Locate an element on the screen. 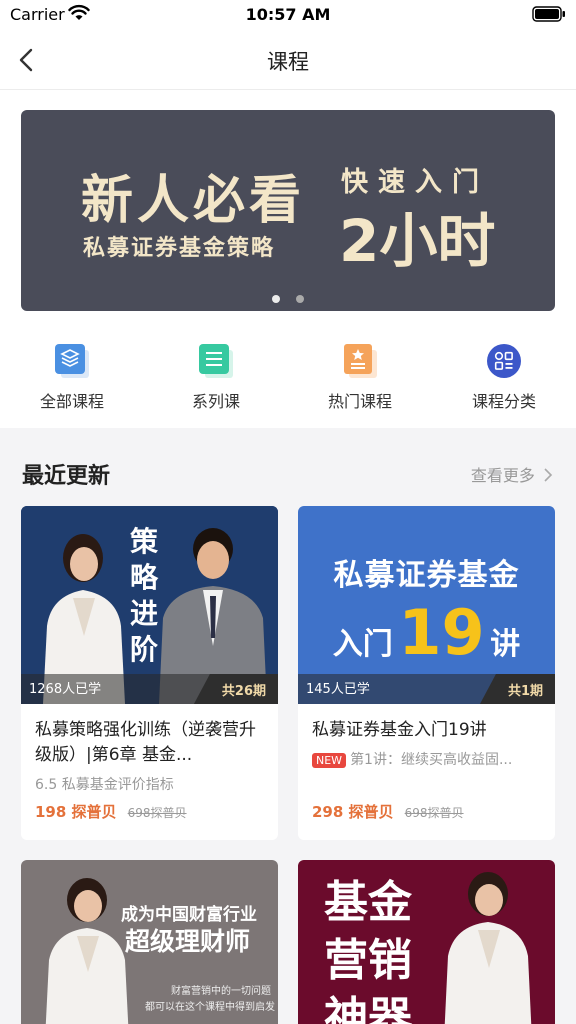  cover-title-line2: 入门 19 讲 is located at coordinates (426, 632).